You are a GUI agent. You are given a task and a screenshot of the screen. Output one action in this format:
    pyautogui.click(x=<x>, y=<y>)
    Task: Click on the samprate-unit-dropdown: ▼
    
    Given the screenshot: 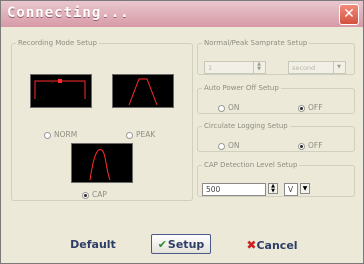 What is the action you would take?
    pyautogui.click(x=338, y=67)
    